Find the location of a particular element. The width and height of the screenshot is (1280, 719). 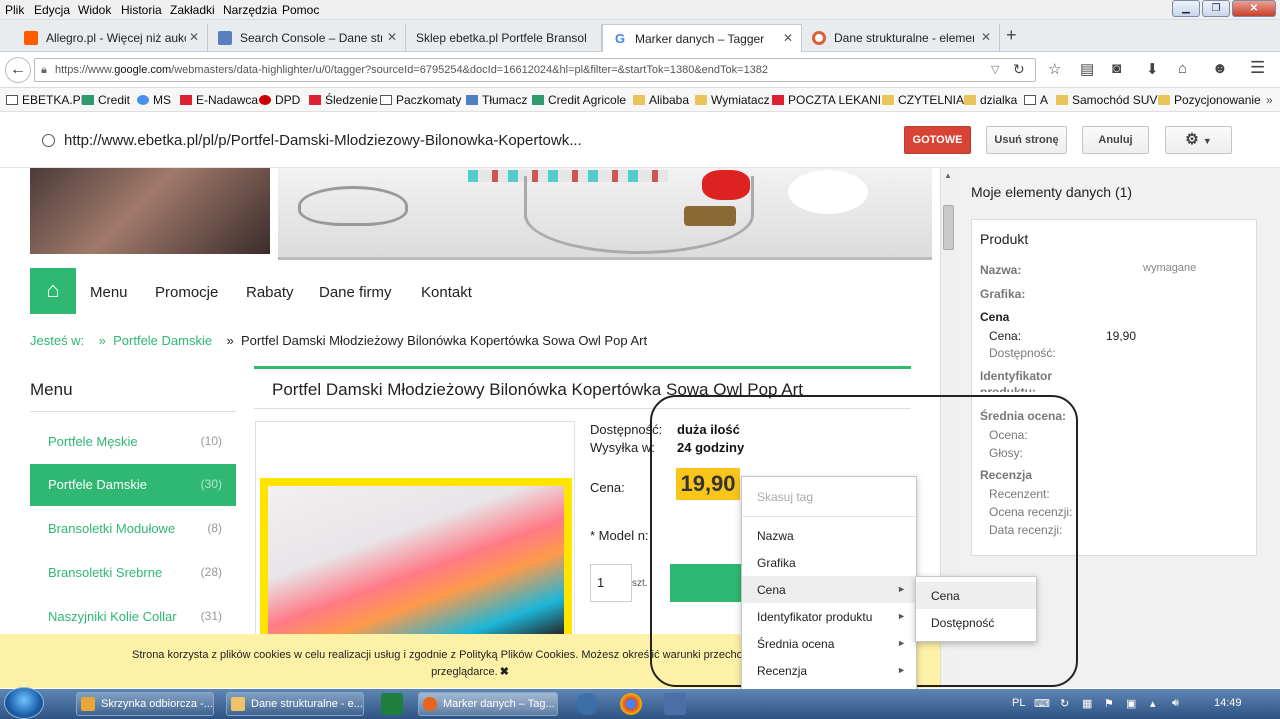

menu-pomoc: Pomoc is located at coordinates (300, 10).